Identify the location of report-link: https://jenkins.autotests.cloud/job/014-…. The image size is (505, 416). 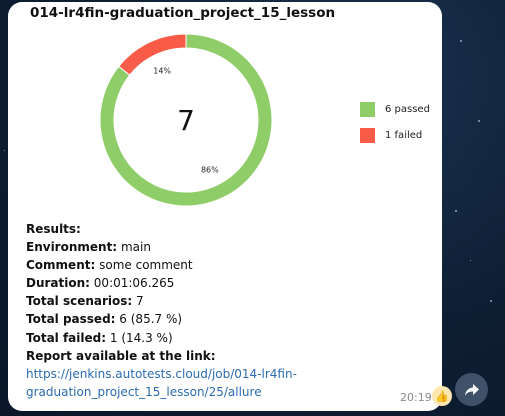
(226, 383).